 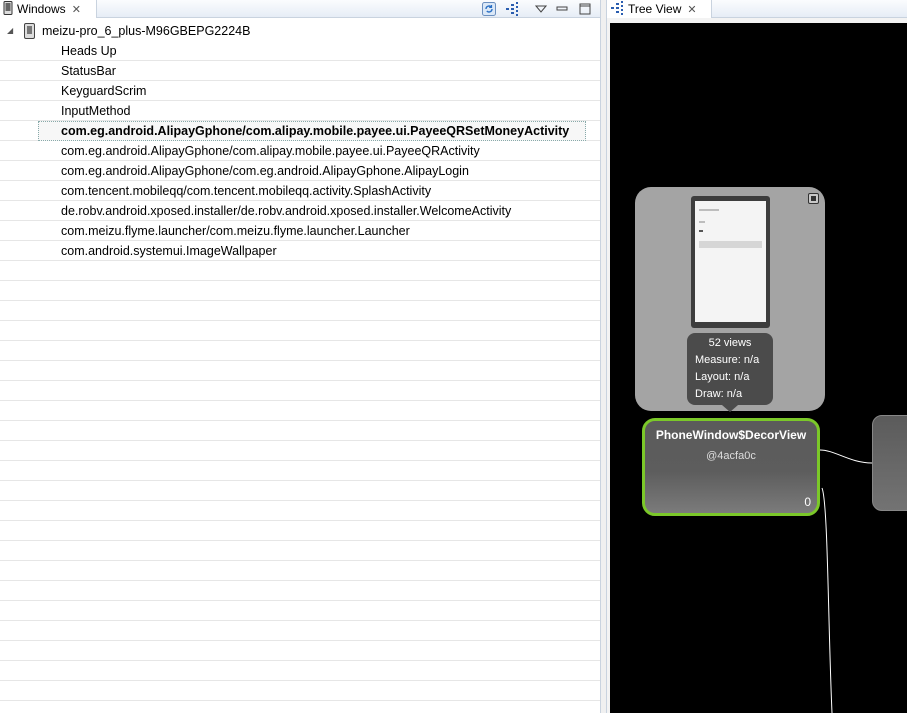 What do you see at coordinates (41, 9) in the screenshot?
I see `windows-tab-label: Windows` at bounding box center [41, 9].